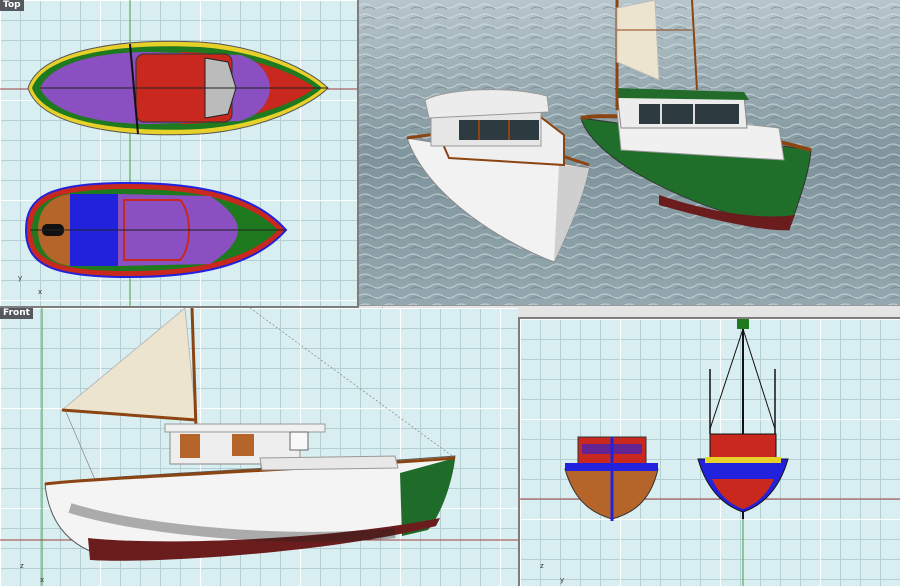 The image size is (900, 586). What do you see at coordinates (12, 5) in the screenshot?
I see `viewport-label-top: Top` at bounding box center [12, 5].